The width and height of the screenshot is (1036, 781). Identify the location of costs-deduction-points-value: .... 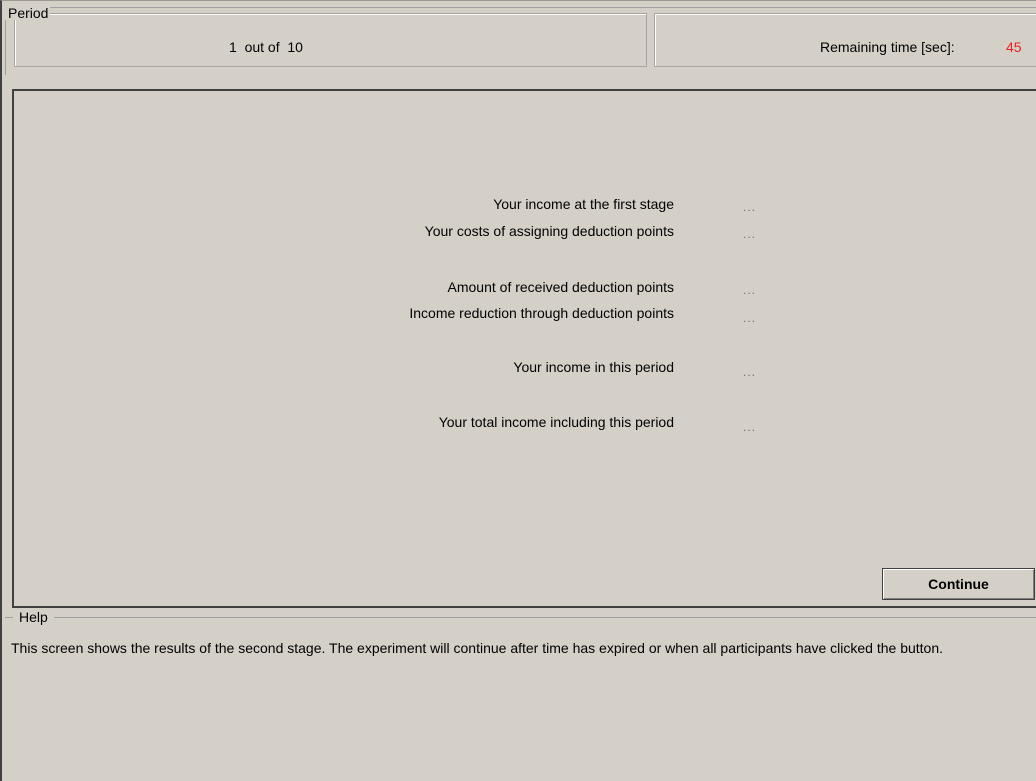
(750, 234).